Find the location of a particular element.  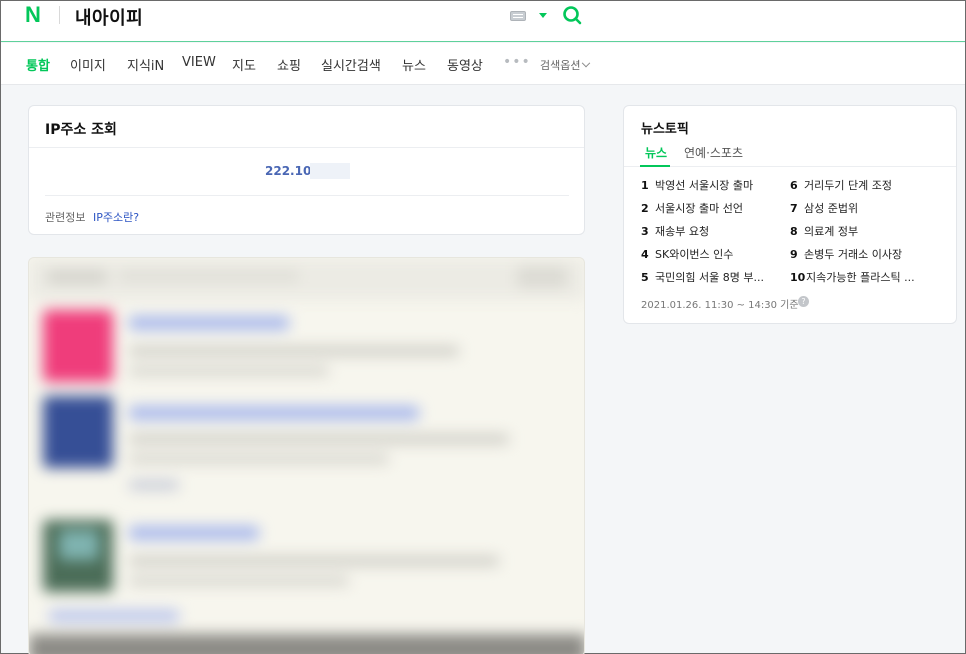

search-icon is located at coordinates (572, 15).